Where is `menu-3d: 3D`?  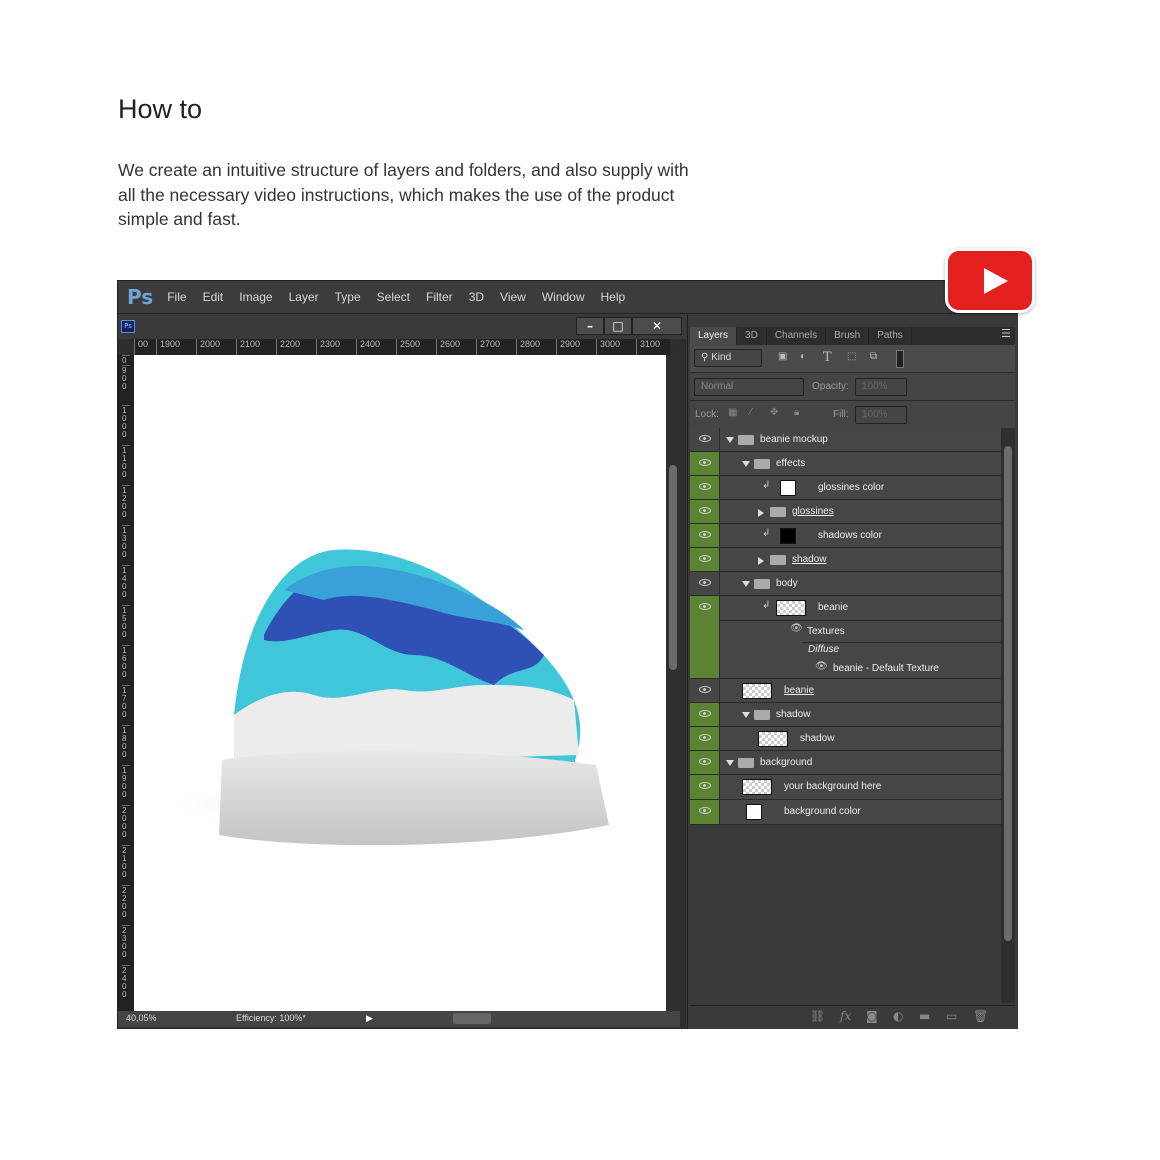
menu-3d: 3D is located at coordinates (476, 297).